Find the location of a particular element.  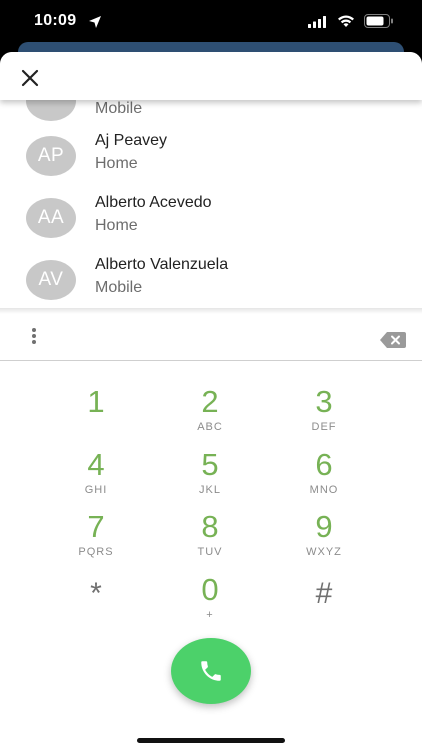

dial-key-letters: GHI is located at coordinates (96, 490).